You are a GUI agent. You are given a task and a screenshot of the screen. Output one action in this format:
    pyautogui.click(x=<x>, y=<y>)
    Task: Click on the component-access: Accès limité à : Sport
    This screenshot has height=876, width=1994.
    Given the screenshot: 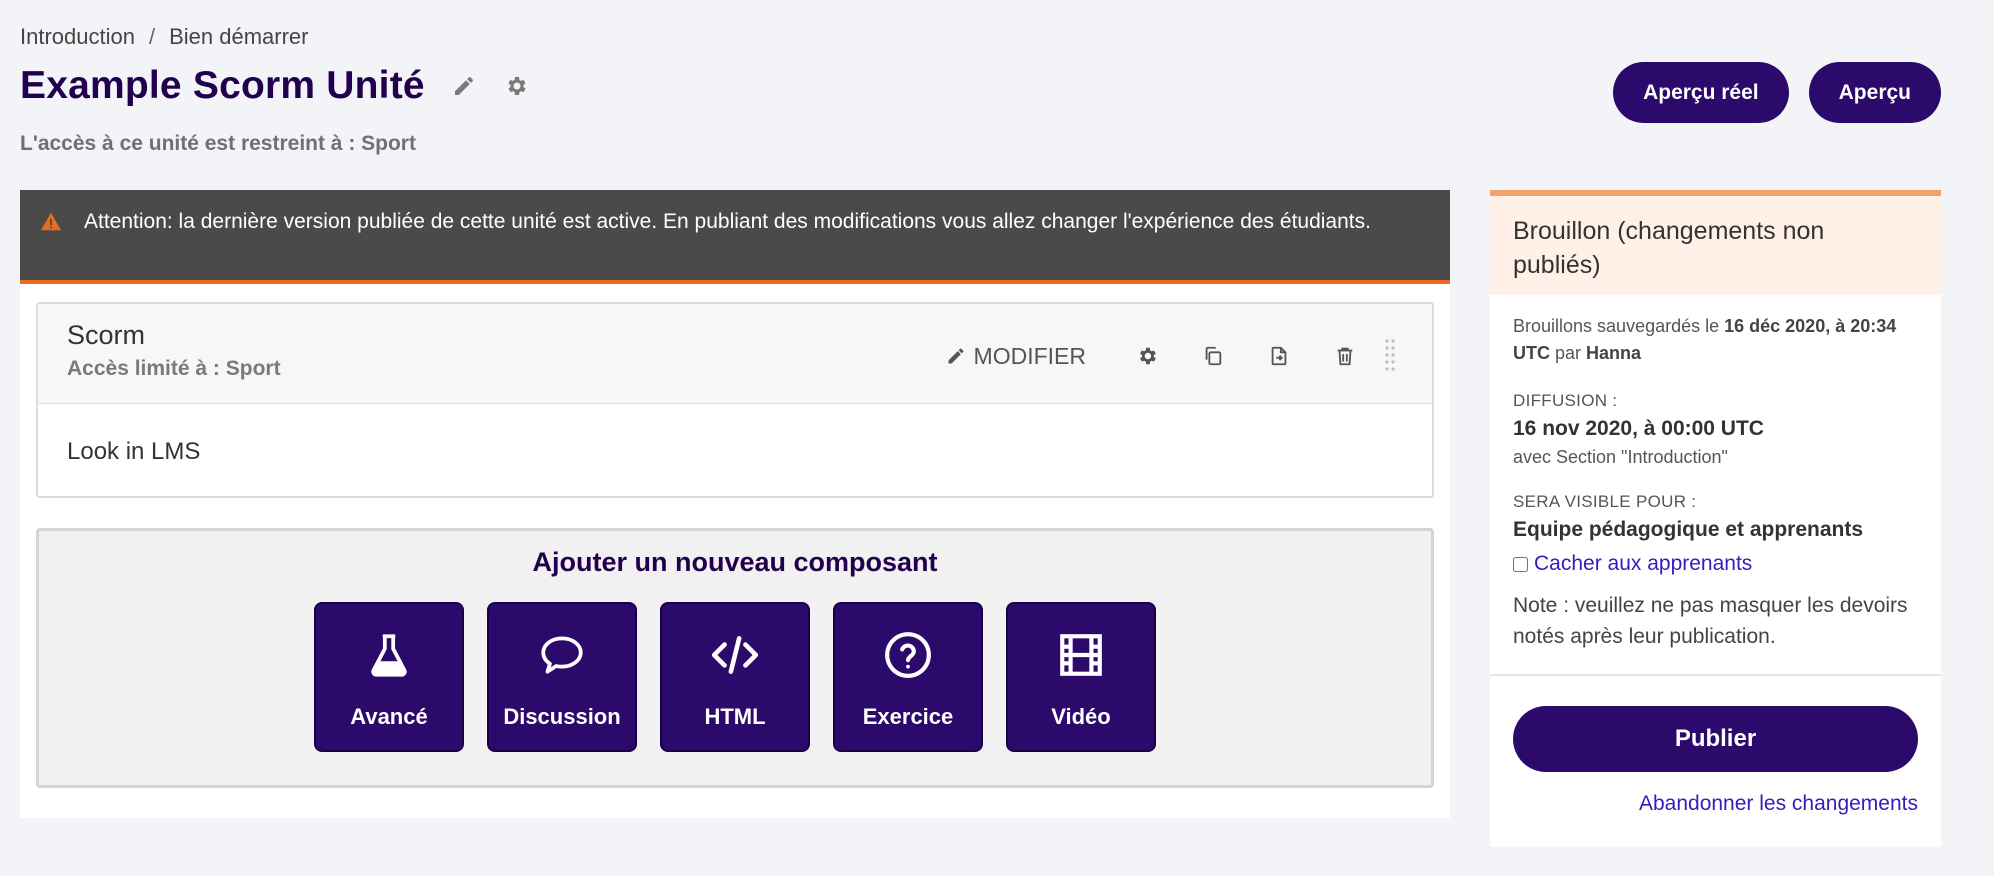 What is the action you would take?
    pyautogui.click(x=174, y=368)
    